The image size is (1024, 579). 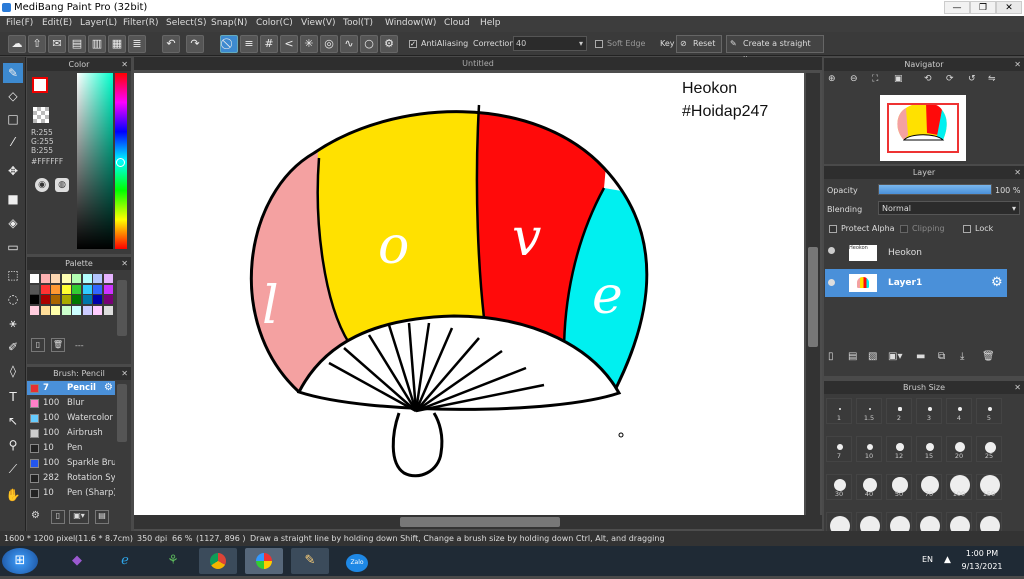 I want to click on gradient-tool-icon: ▭, so click(x=13, y=247).